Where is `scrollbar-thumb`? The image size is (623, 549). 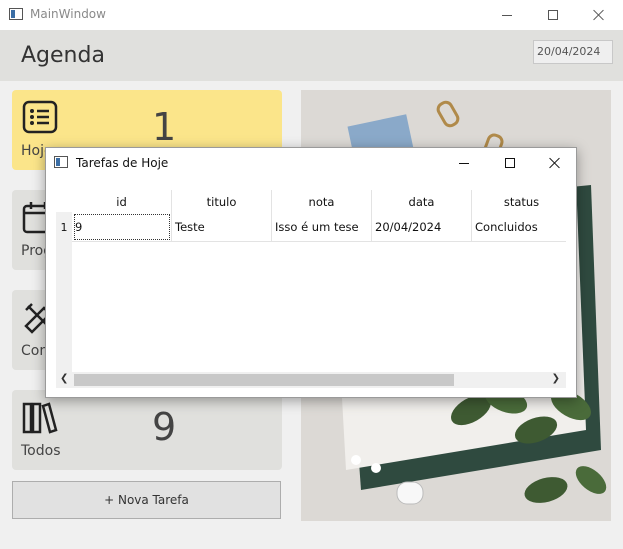 scrollbar-thumb is located at coordinates (264, 380).